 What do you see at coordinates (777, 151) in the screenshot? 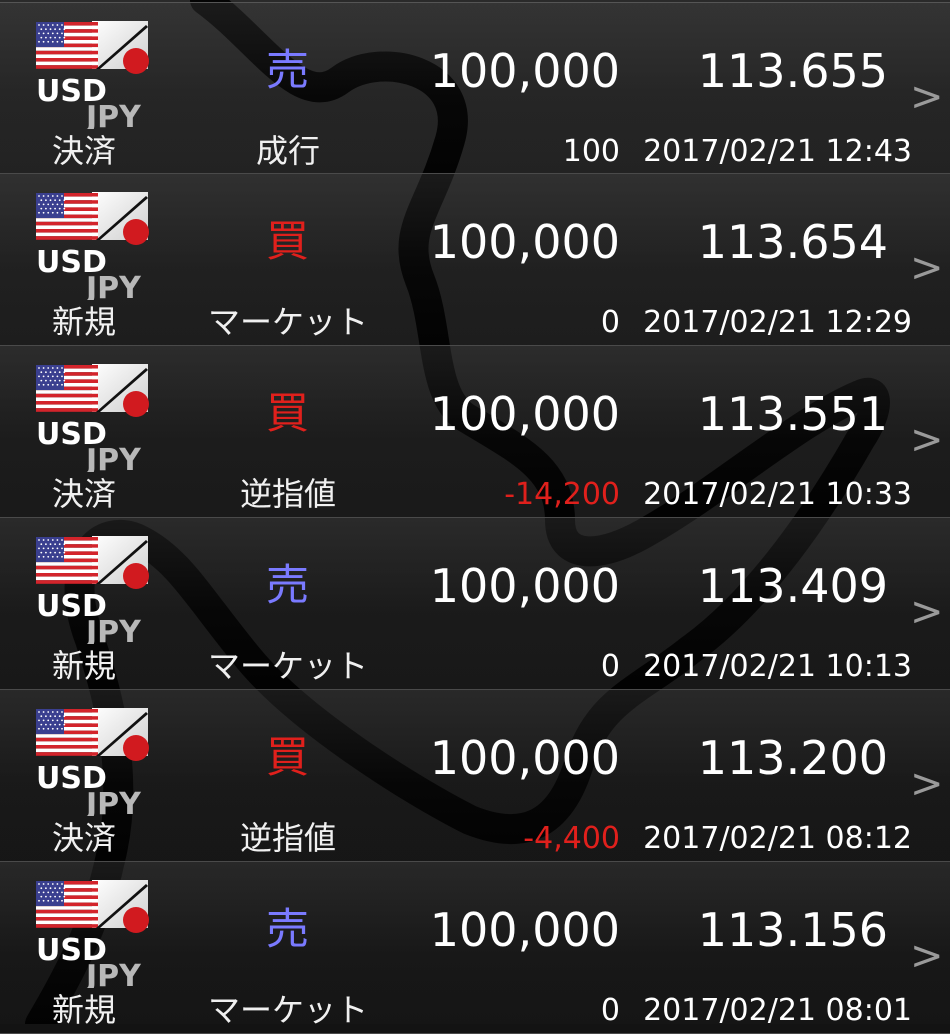
I see `timestamp: 2017/02/21 12:43` at bounding box center [777, 151].